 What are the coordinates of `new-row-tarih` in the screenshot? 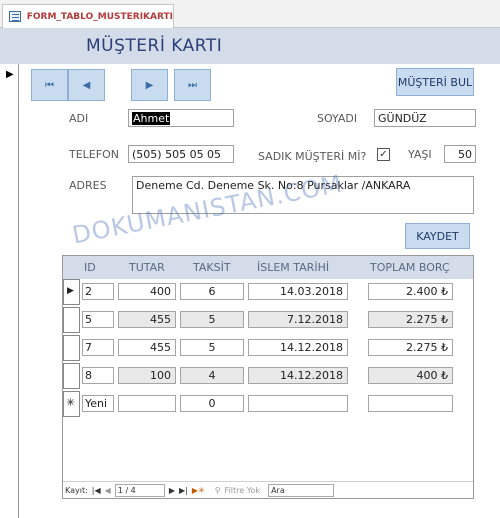 It's located at (298, 403).